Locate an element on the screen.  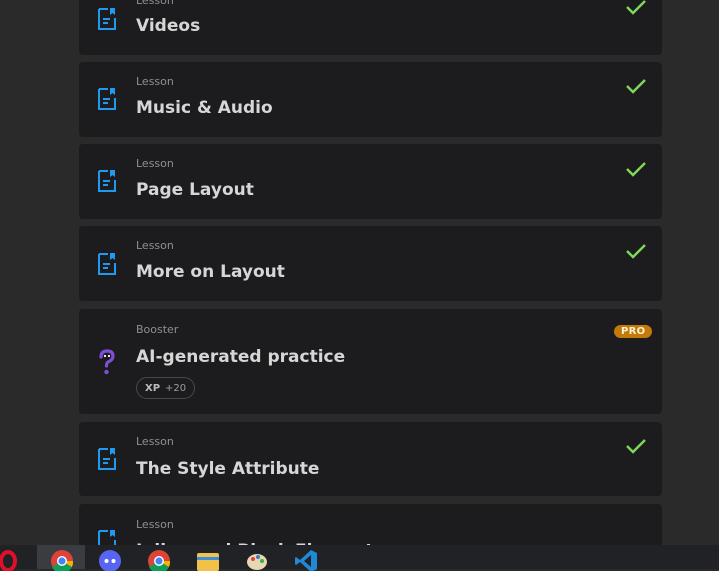
lesson-title: The Style Attribute is located at coordinates (228, 469).